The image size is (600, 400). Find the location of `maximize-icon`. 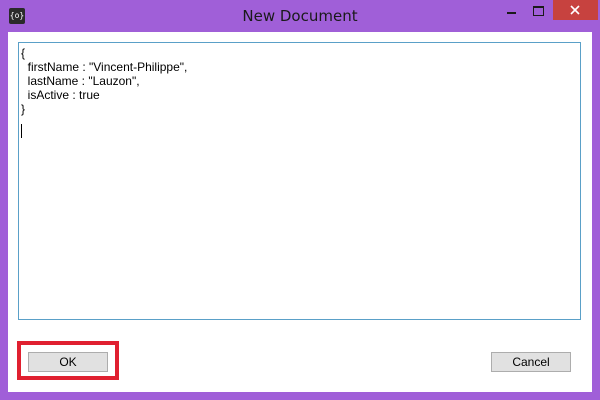

maximize-icon is located at coordinates (538, 11).